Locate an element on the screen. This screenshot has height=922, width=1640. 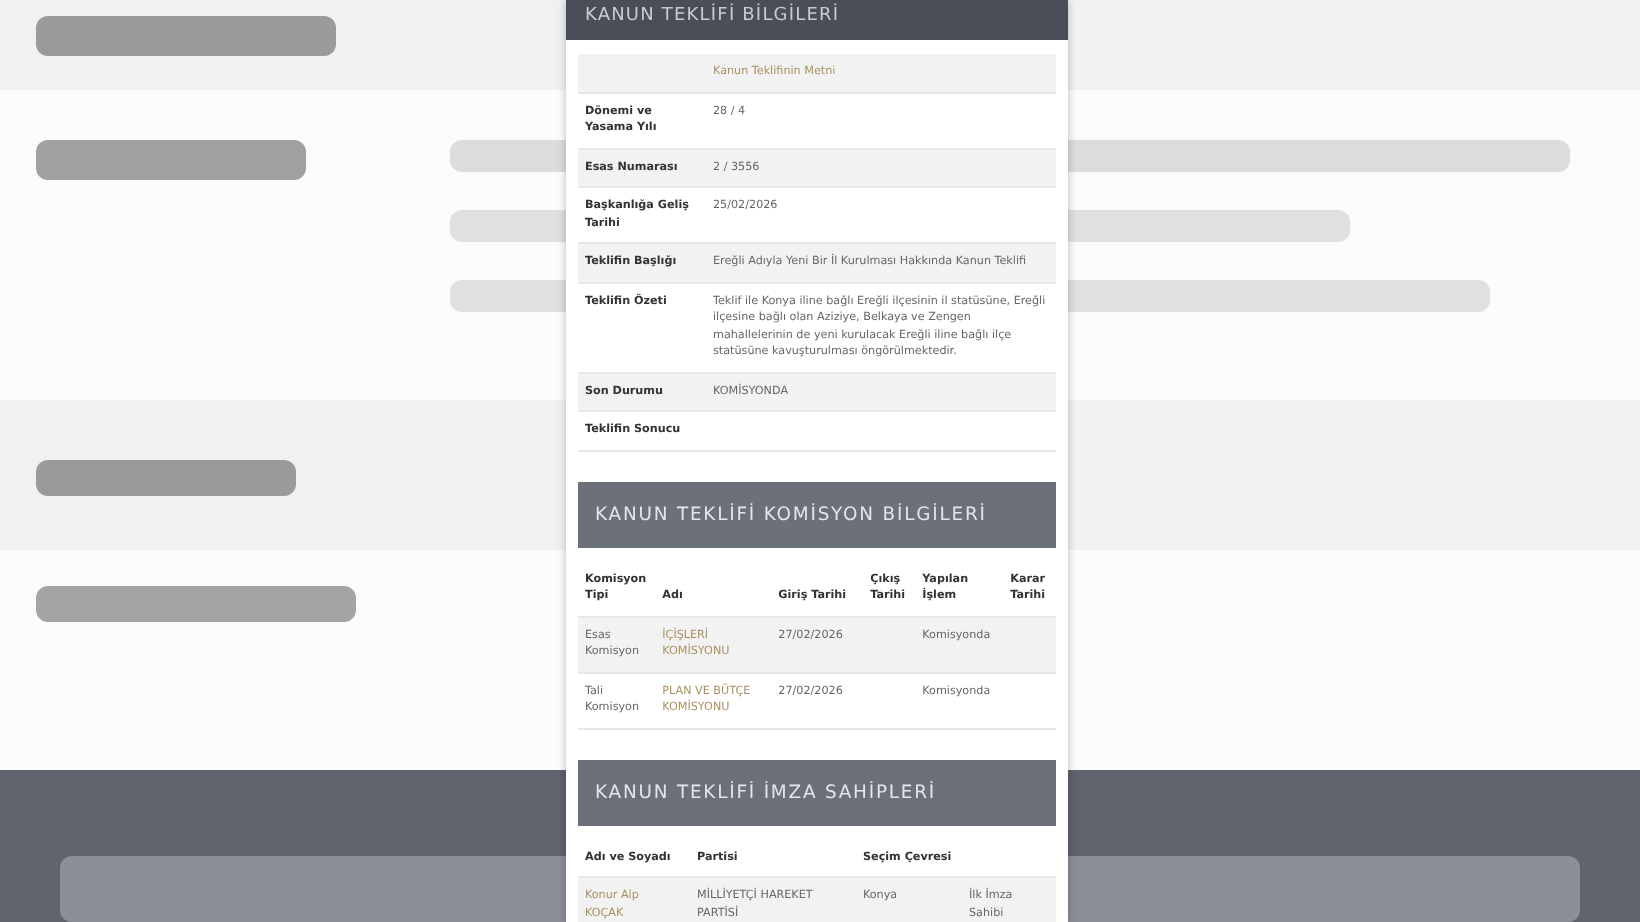
section-header: KANUN TEKLİFİ KOMİSYON BİLGİLERİ is located at coordinates (816, 514).